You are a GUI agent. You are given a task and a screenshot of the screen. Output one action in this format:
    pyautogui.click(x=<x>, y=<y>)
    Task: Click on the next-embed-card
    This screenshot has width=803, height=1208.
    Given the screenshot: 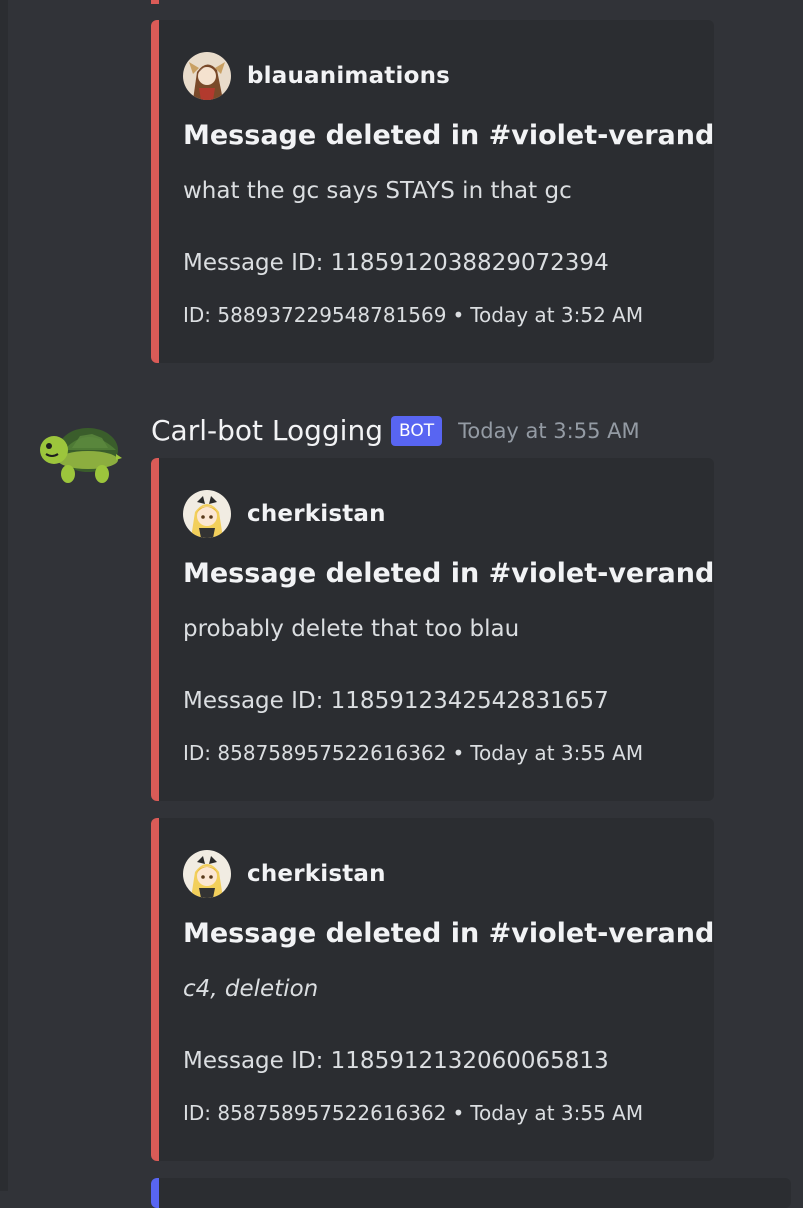 What is the action you would take?
    pyautogui.click(x=471, y=1193)
    